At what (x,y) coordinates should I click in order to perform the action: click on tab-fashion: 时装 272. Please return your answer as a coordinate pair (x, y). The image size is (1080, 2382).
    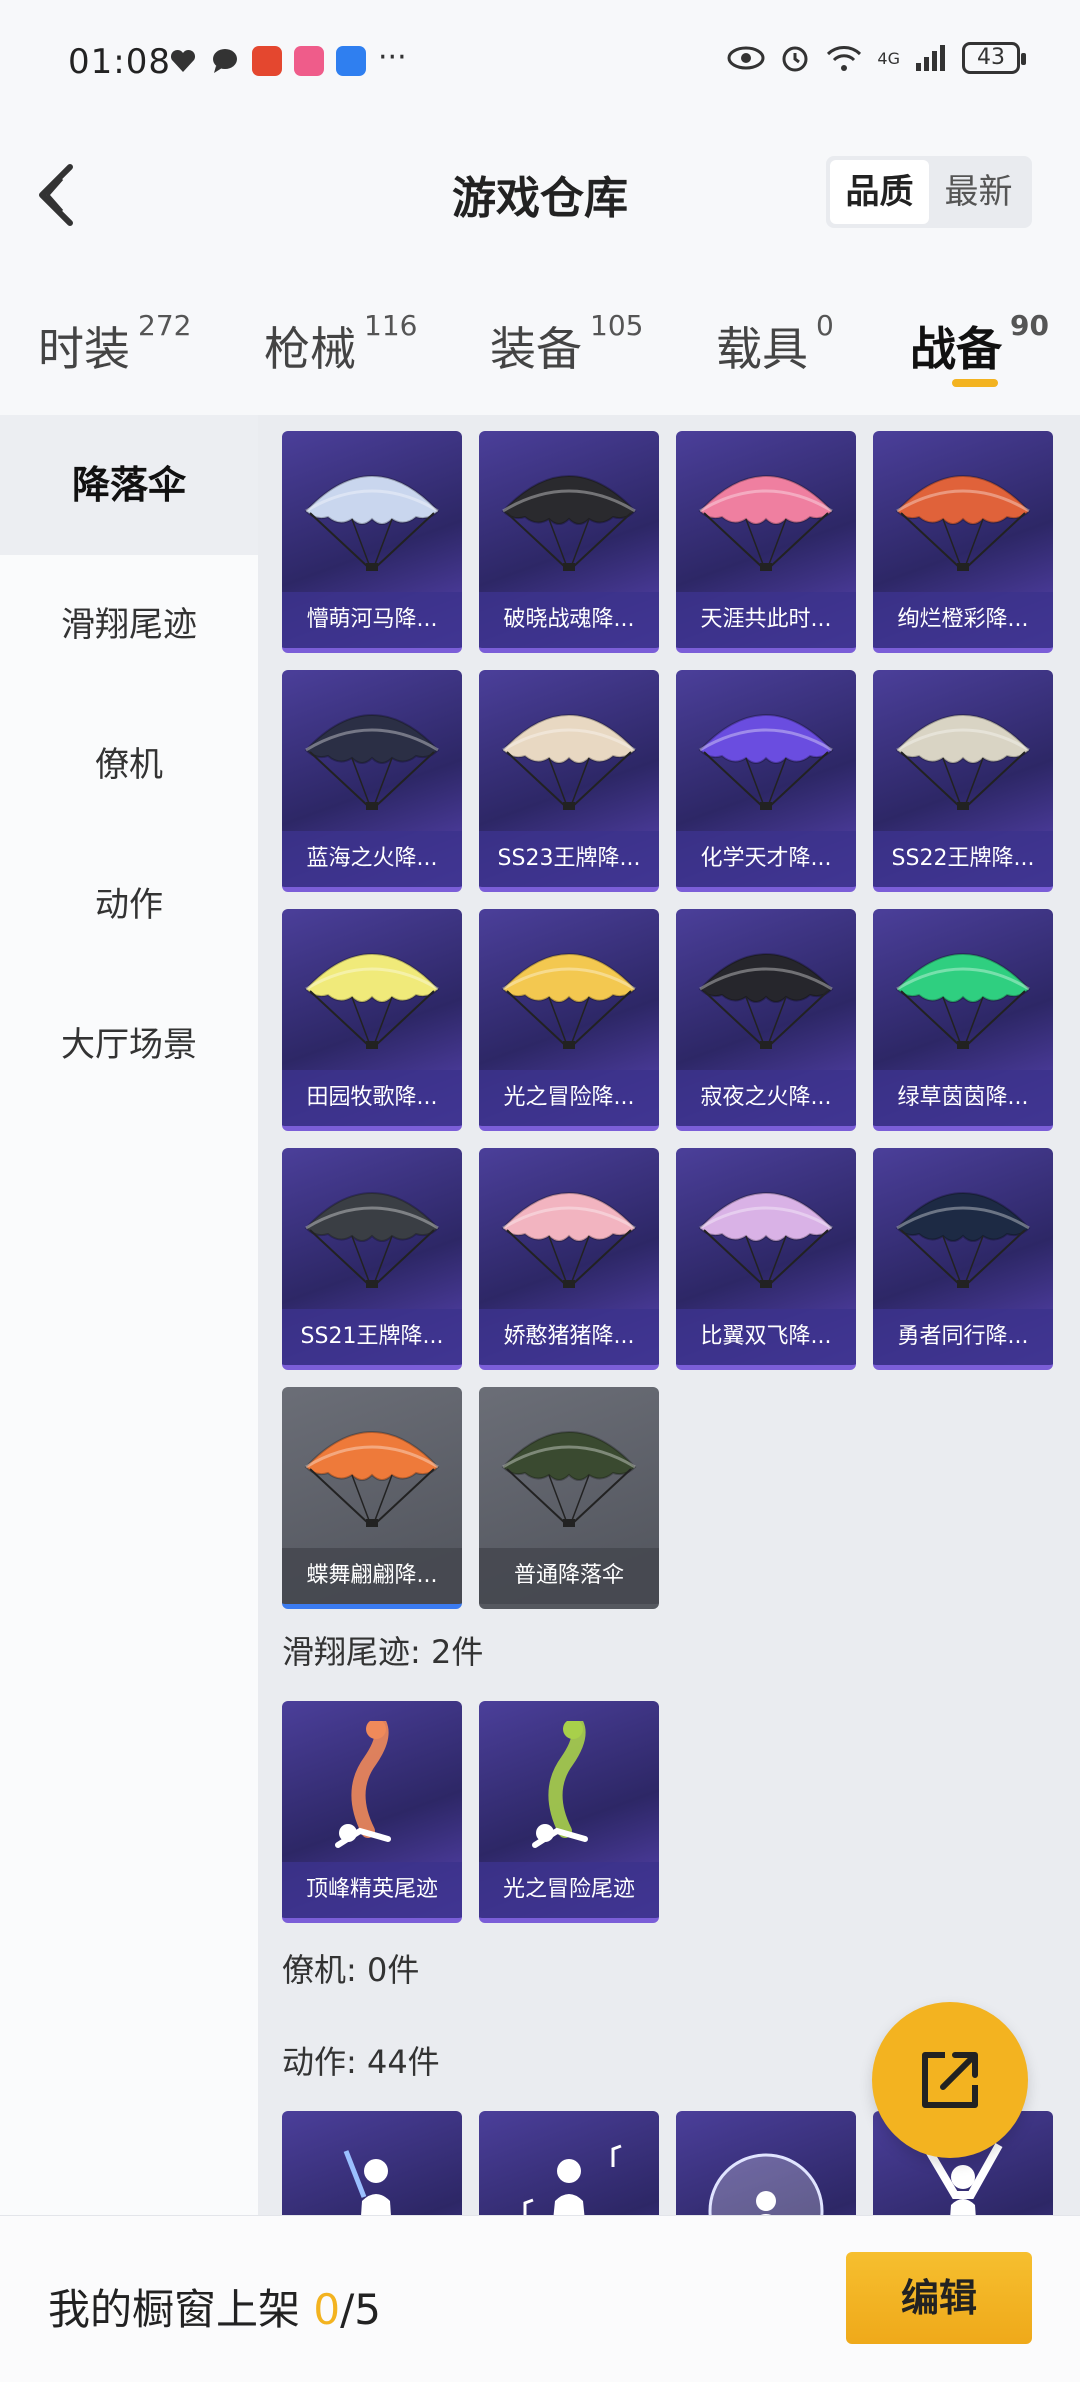
    Looking at the image, I should click on (114, 344).